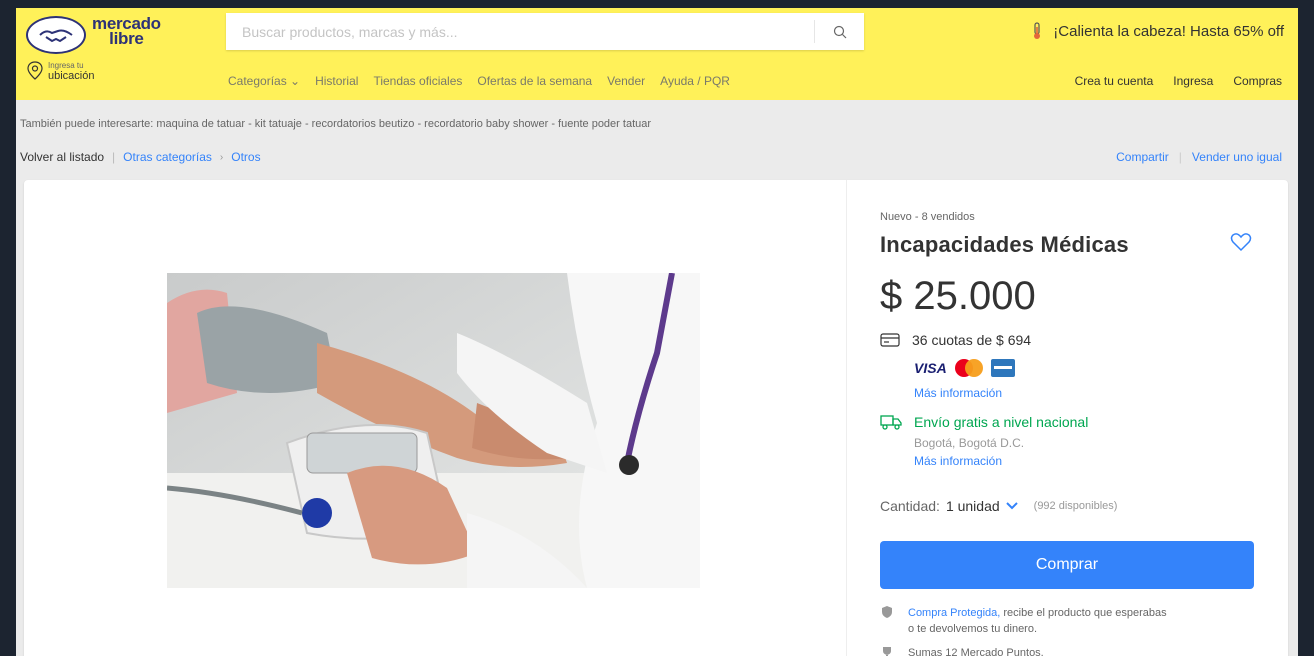 The image size is (1314, 656). I want to click on payment-methods: VISA, so click(964, 368).